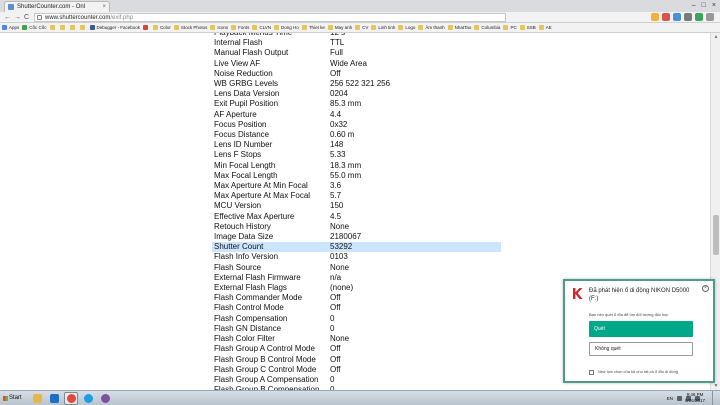 This screenshot has width=720, height=405. What do you see at coordinates (670, 398) in the screenshot?
I see `language-indicator: EN` at bounding box center [670, 398].